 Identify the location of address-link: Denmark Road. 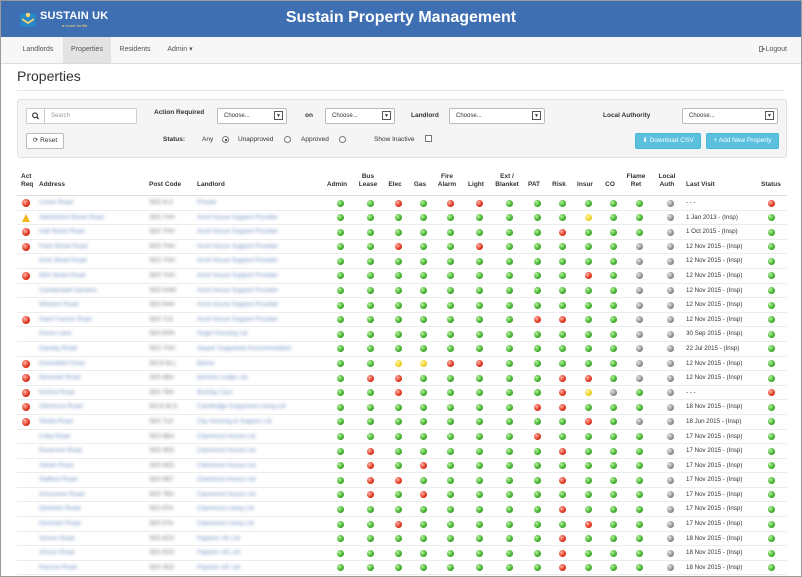
(60, 378).